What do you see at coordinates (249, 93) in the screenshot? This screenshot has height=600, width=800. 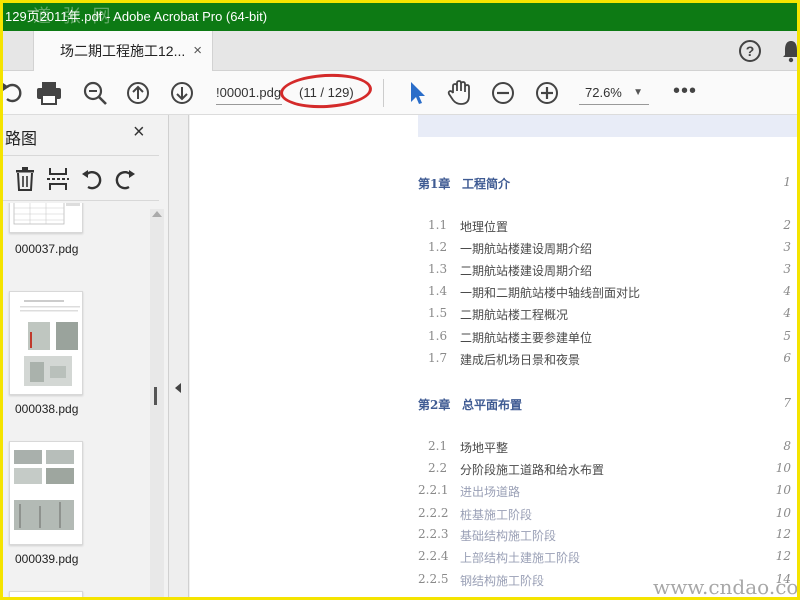 I see `page-number-input: !00001.pdg` at bounding box center [249, 93].